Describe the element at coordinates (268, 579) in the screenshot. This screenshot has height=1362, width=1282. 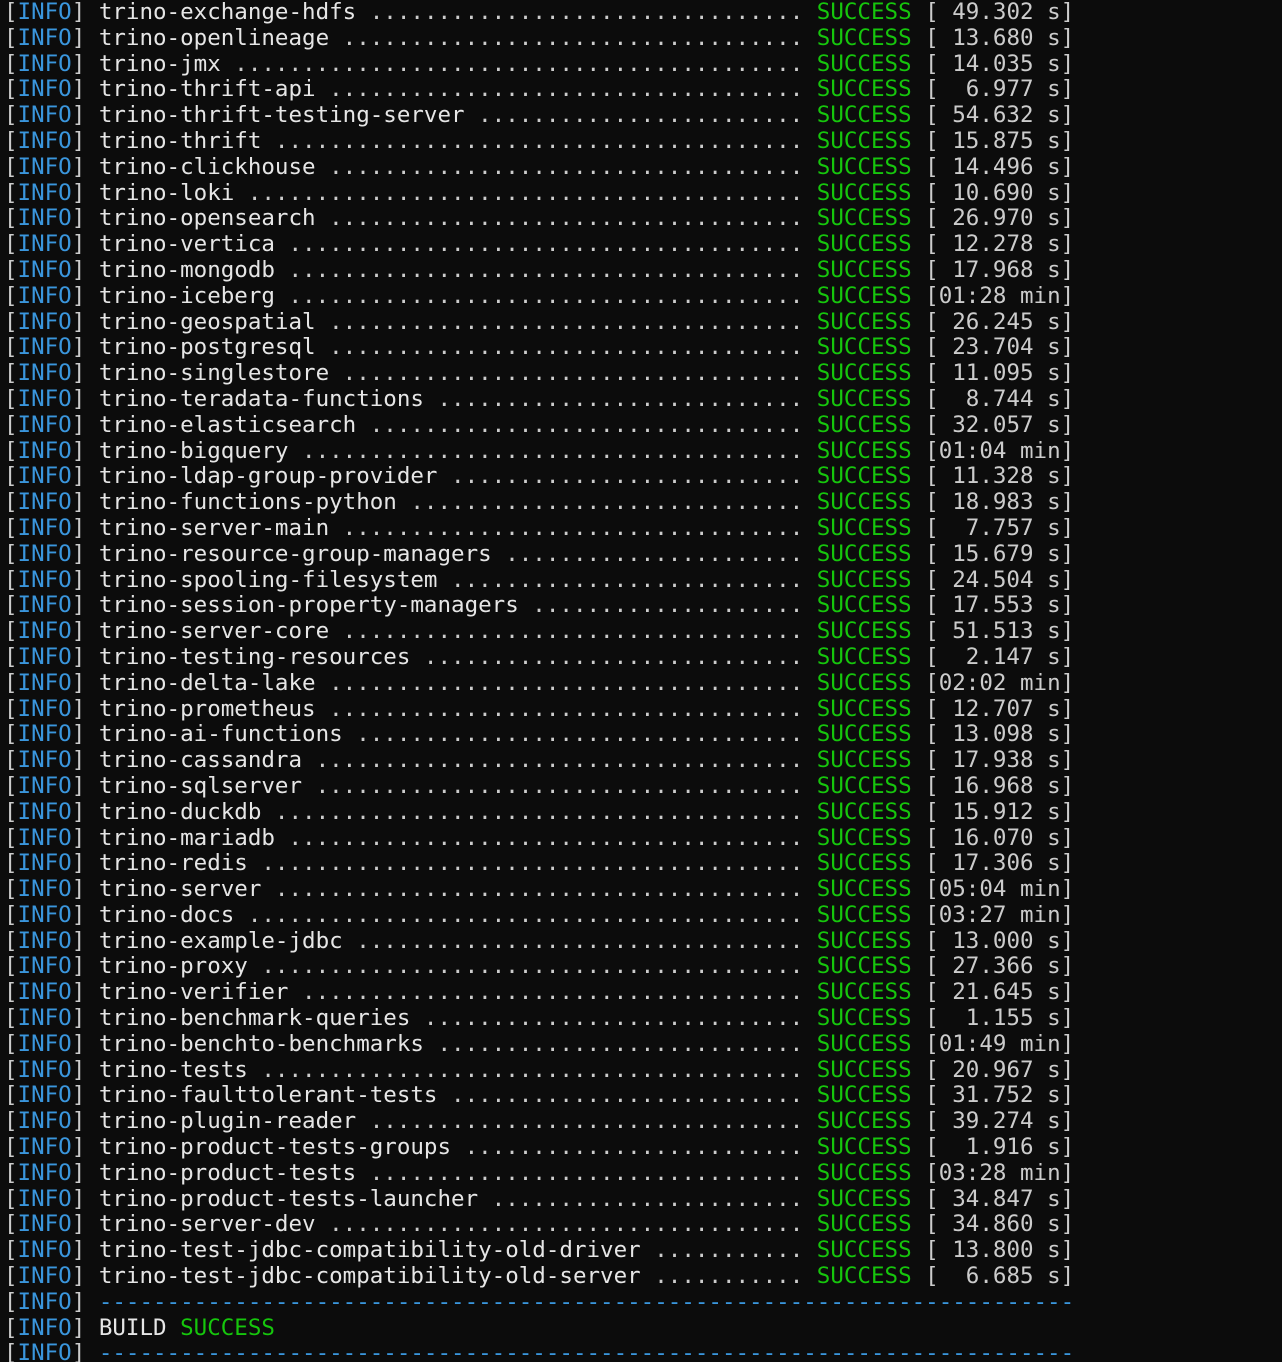
I see `module-name: trino-spooling-filesystem` at that location.